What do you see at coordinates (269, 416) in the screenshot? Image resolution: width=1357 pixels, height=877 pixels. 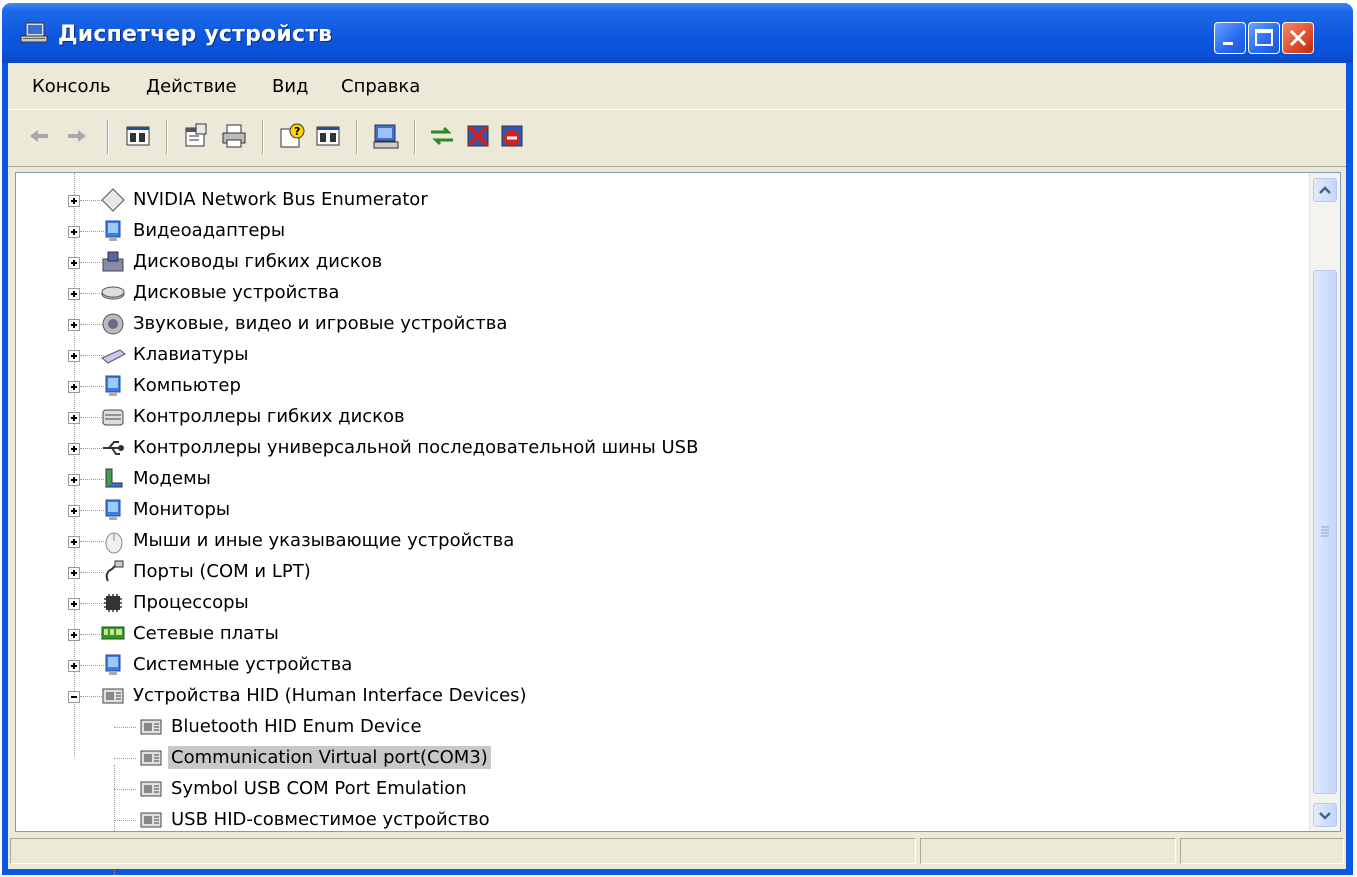 I see `tree-category-label: Контроллеры гибких дисков` at bounding box center [269, 416].